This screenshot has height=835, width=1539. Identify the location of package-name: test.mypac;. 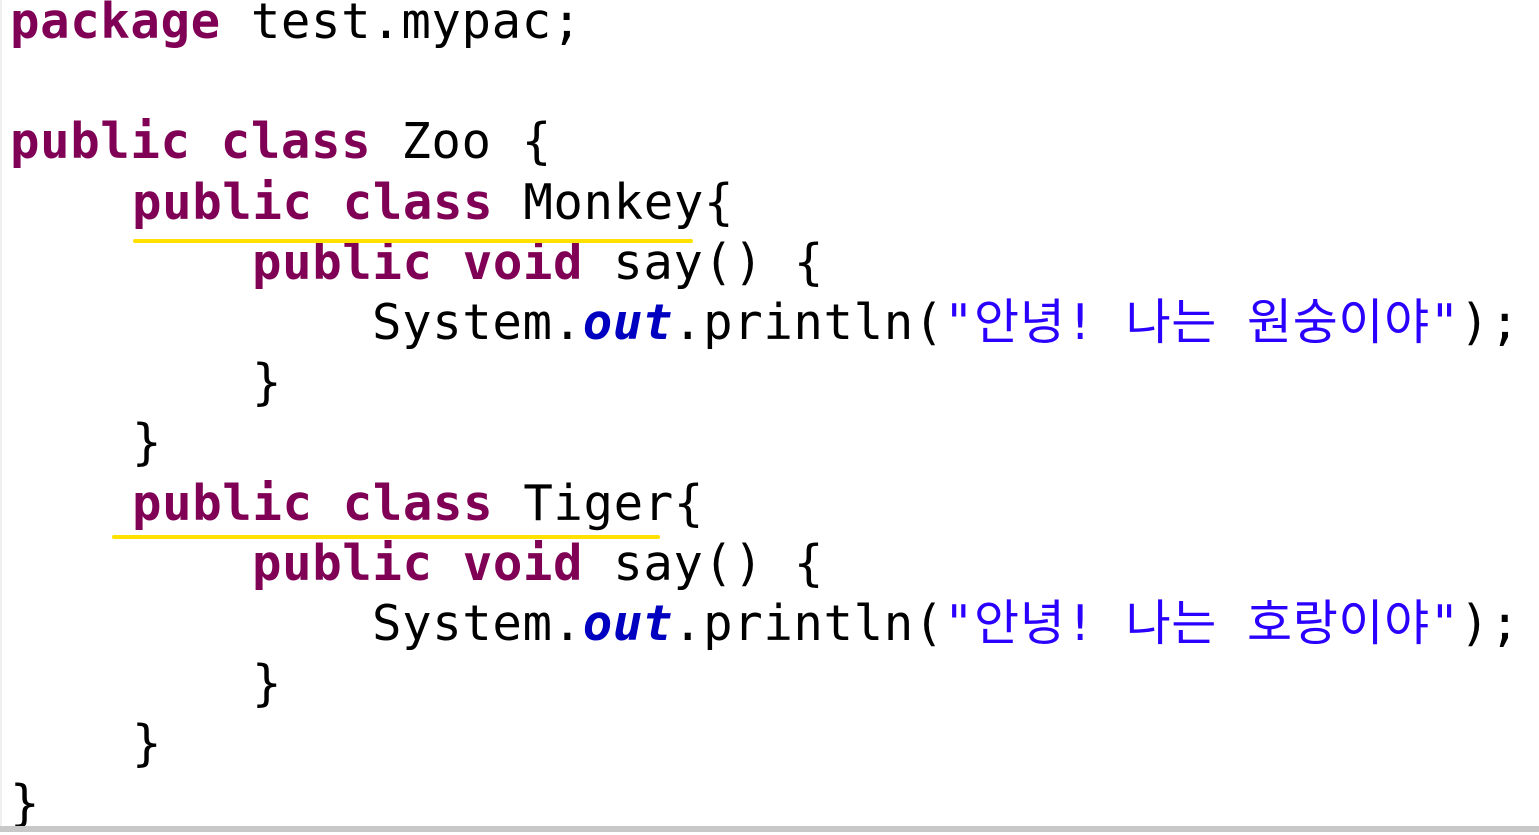
(401, 25).